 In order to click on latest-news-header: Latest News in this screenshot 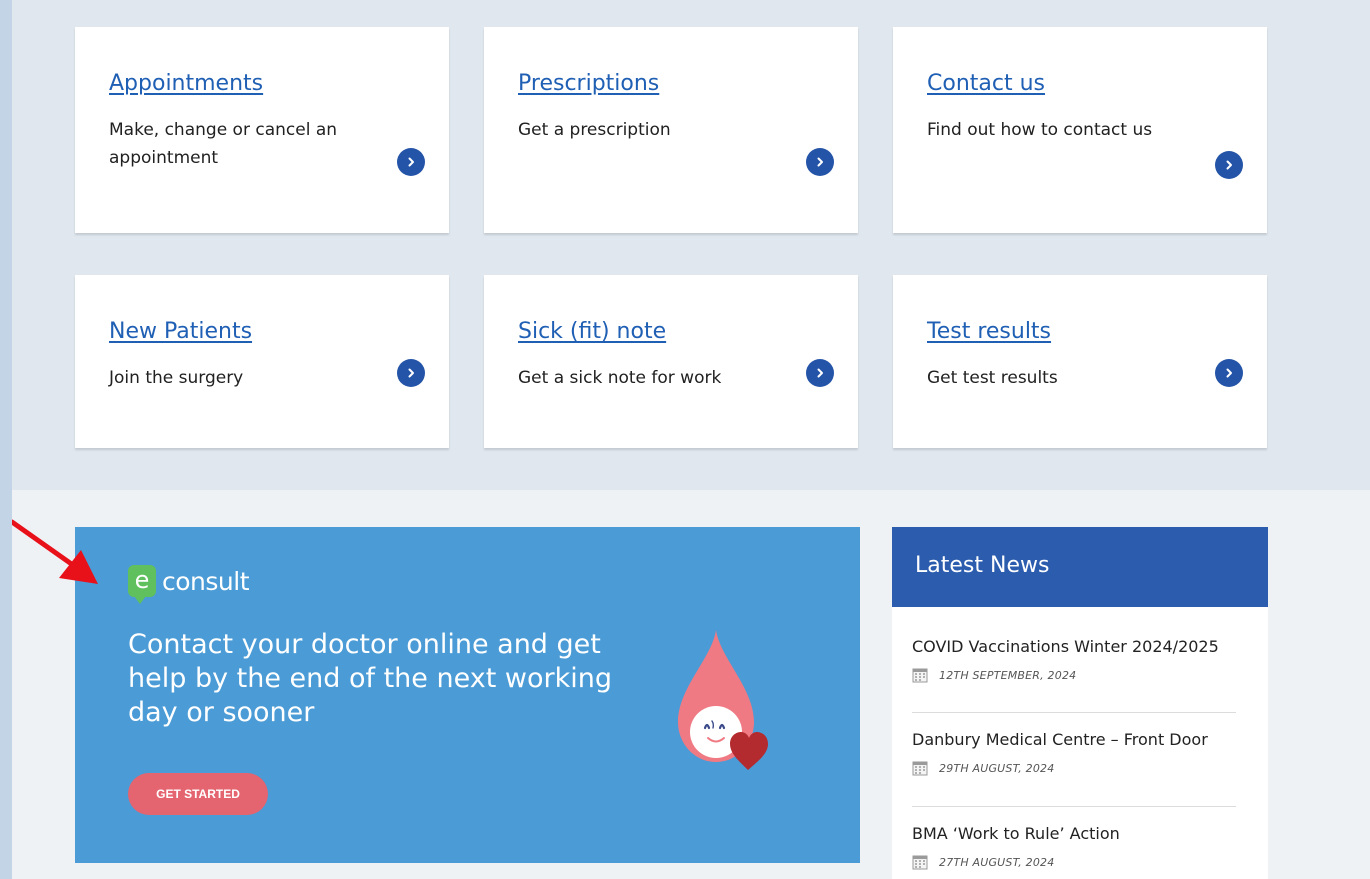, I will do `click(1080, 567)`.